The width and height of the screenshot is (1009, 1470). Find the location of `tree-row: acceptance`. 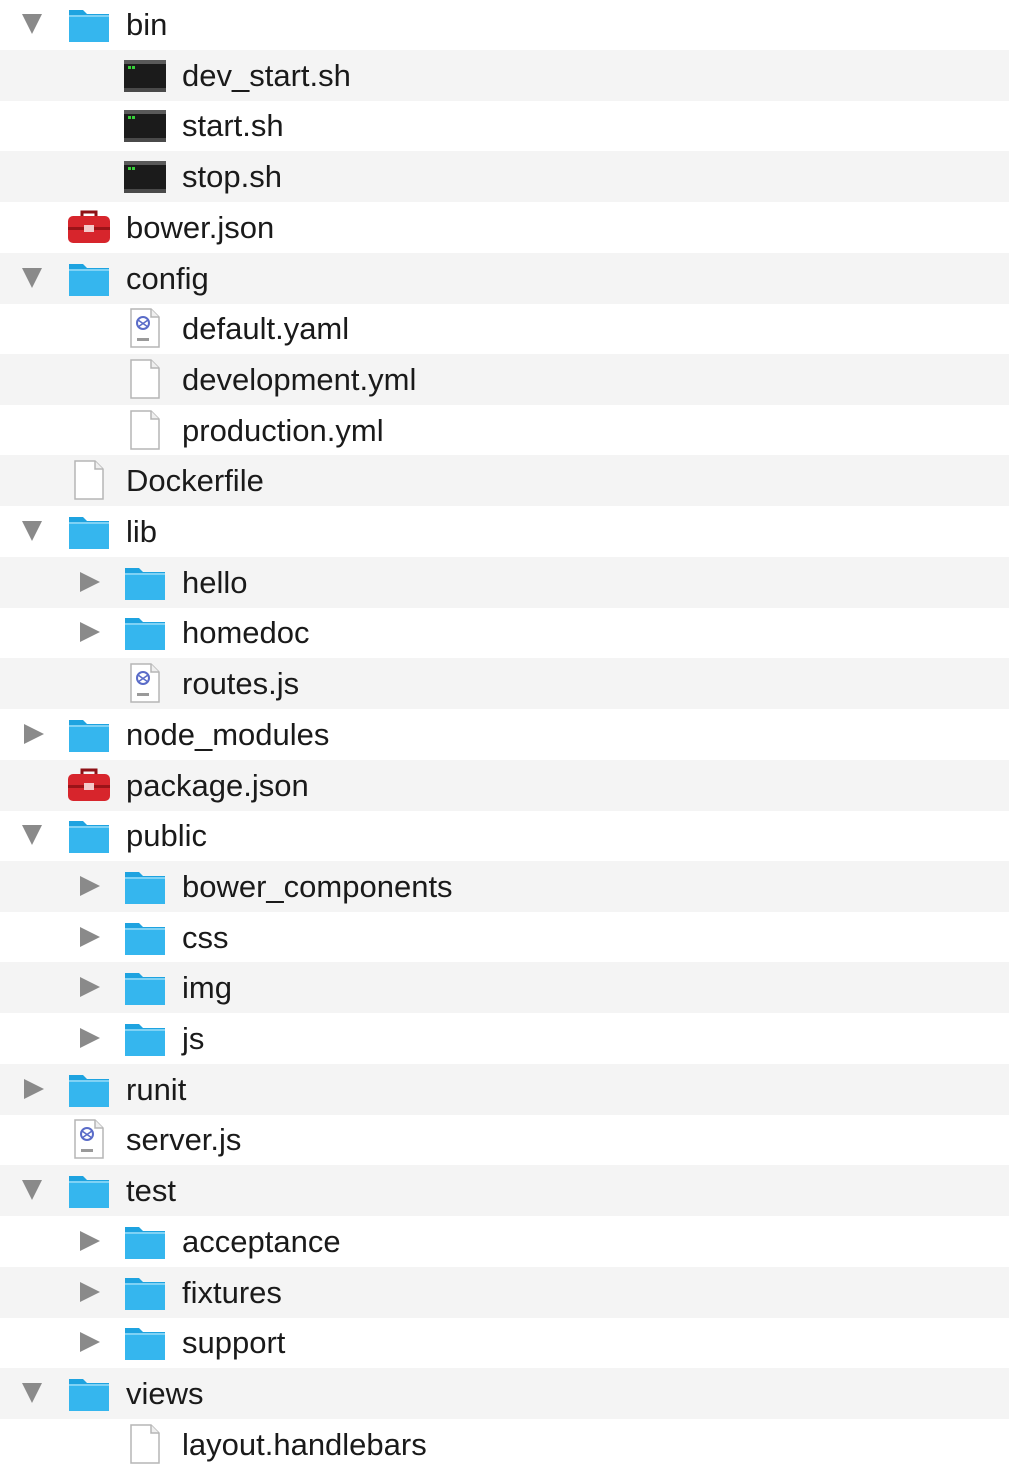

tree-row: acceptance is located at coordinates (504, 1241).